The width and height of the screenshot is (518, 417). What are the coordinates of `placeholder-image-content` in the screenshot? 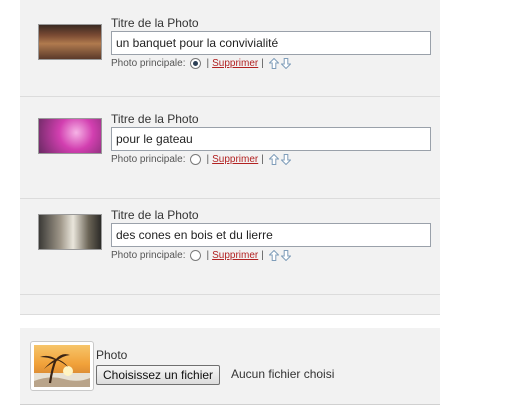 It's located at (62, 366).